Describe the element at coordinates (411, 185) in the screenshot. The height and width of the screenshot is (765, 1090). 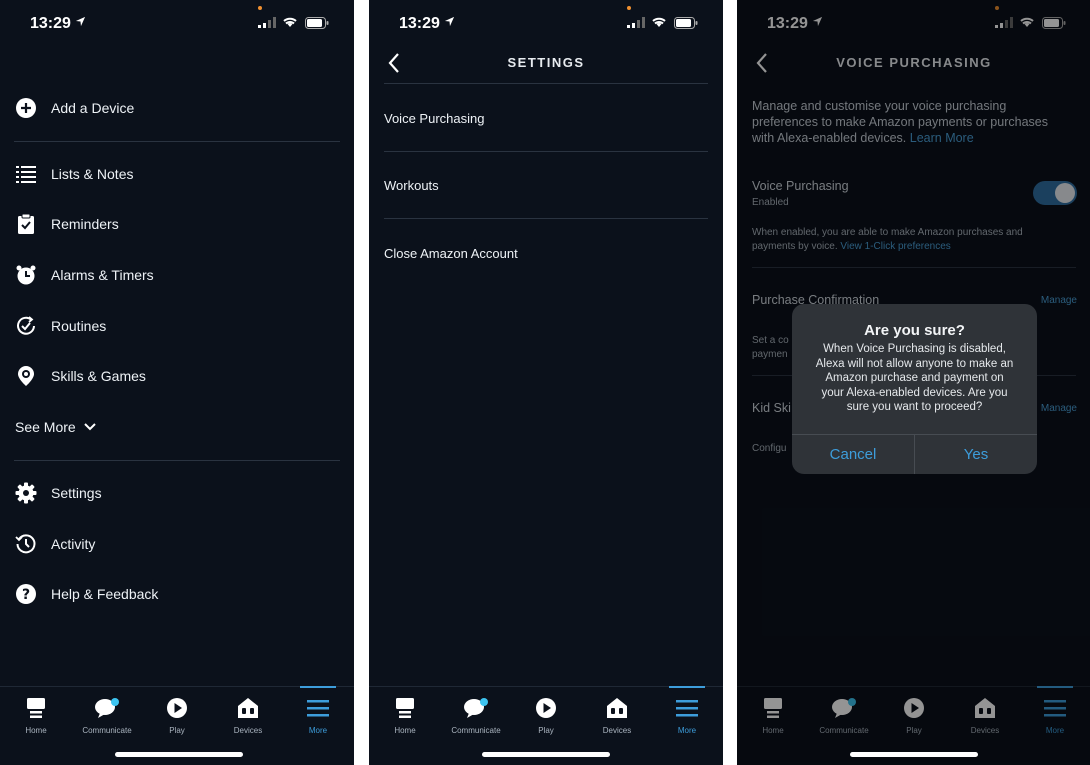
I see `settings-row-workouts: Workouts` at that location.